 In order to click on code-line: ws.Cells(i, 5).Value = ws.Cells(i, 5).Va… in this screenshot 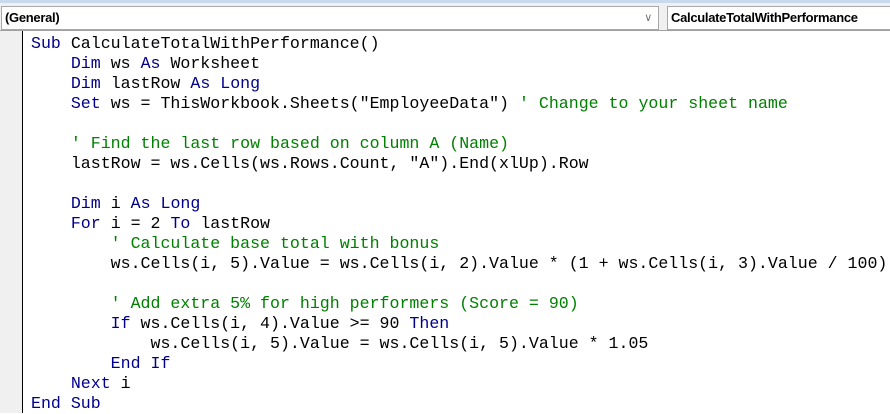, I will do `click(459, 344)`.